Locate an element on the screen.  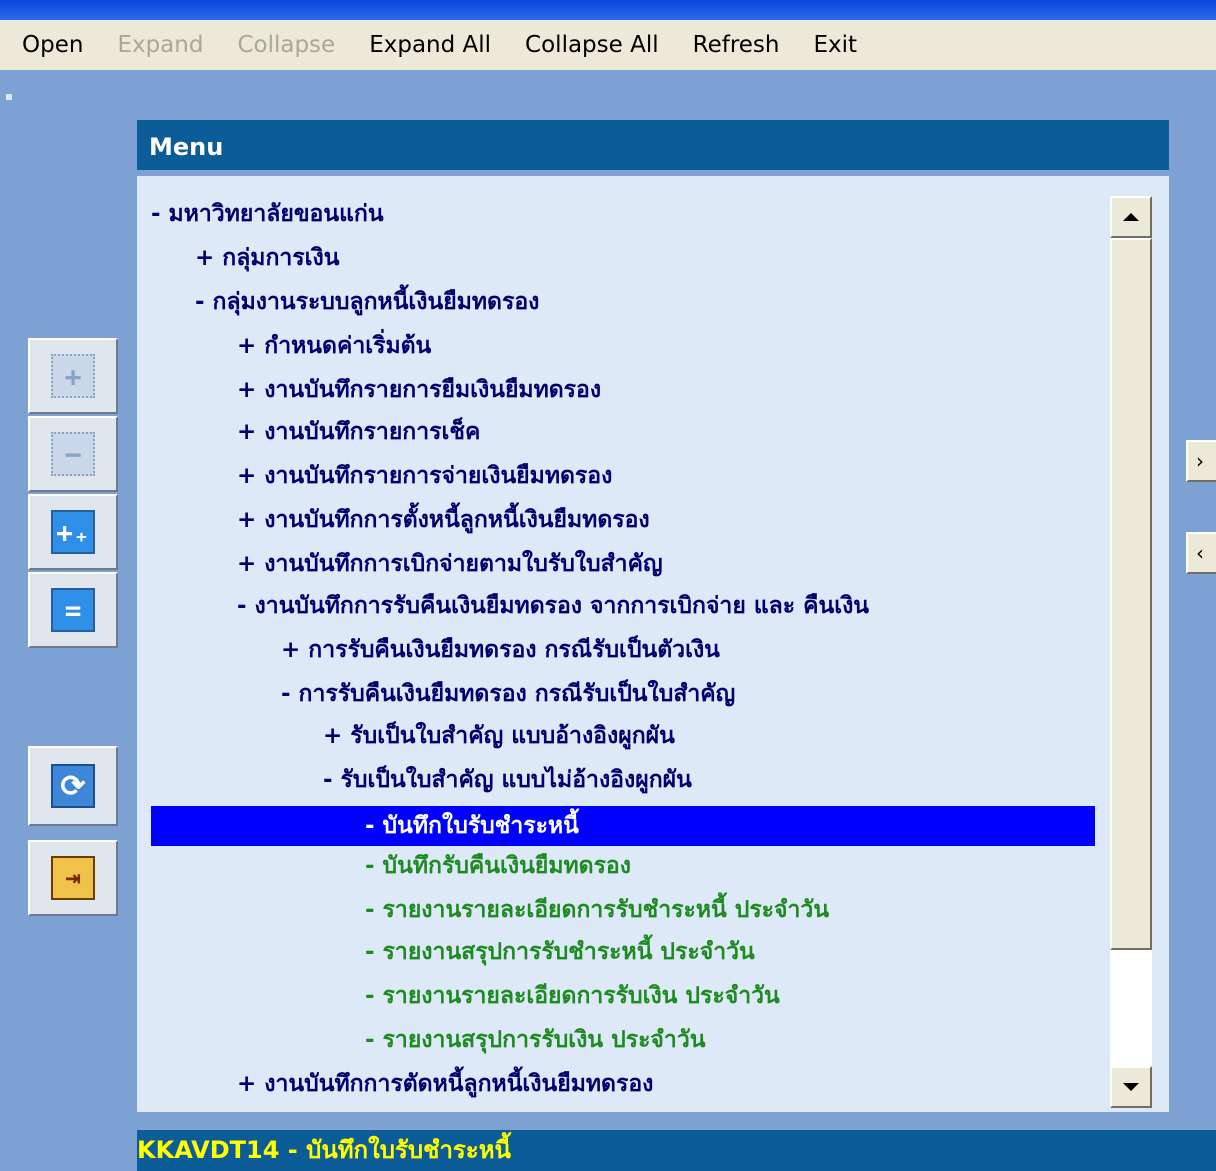
expand-all-icon: +₊ is located at coordinates (73, 532).